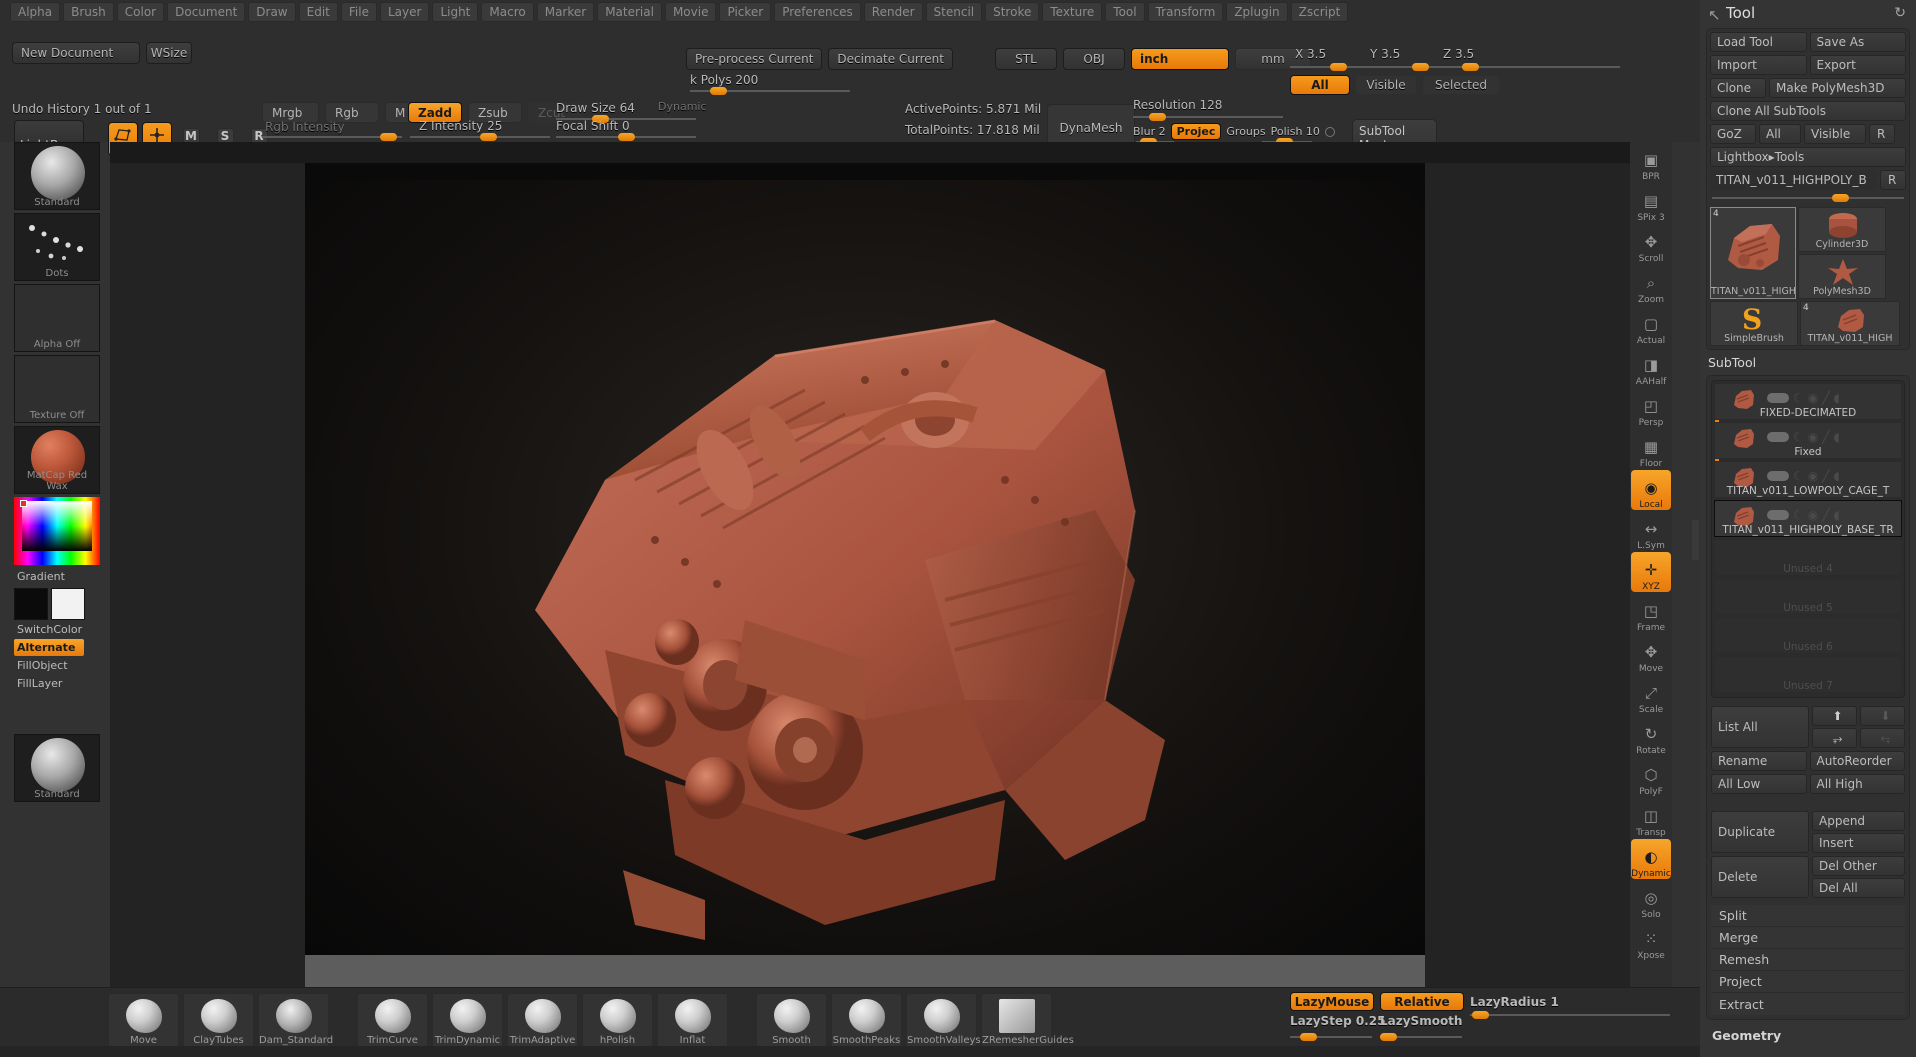  What do you see at coordinates (1808, 1032) in the screenshot?
I see `geometry-section-header: Geometry` at bounding box center [1808, 1032].